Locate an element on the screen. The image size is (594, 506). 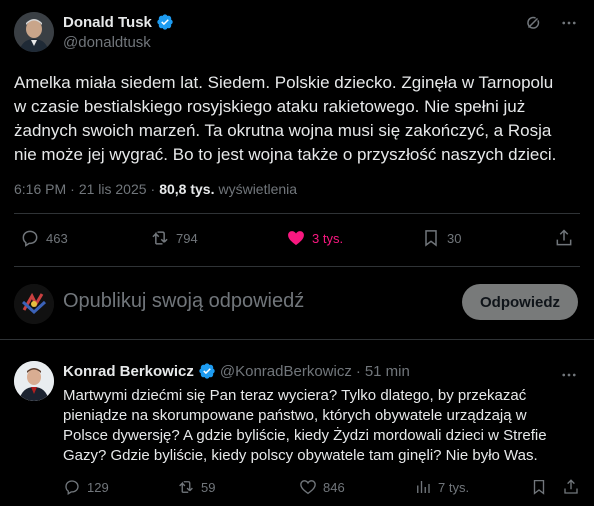
bookmark-button: 30 is located at coordinates (441, 238).